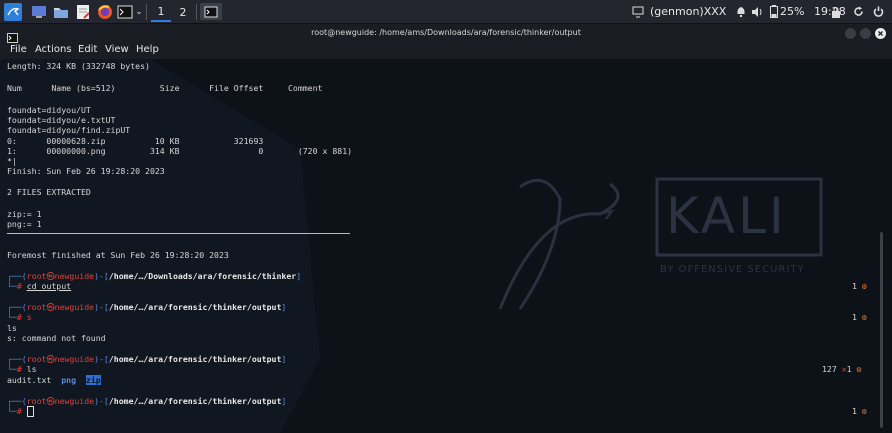  I want to click on window-close-button, so click(880, 33).